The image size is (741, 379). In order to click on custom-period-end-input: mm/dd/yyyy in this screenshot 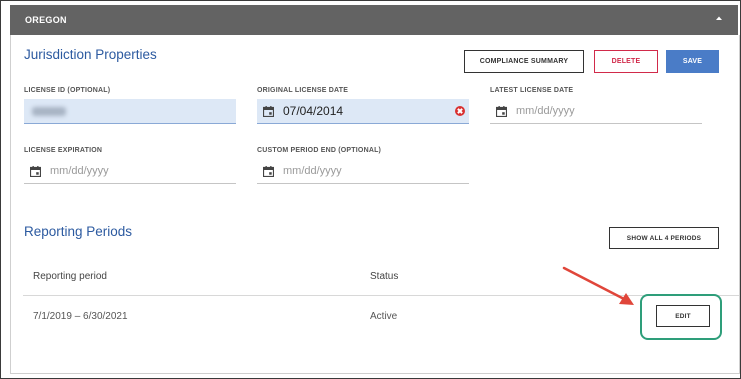, I will do `click(363, 171)`.